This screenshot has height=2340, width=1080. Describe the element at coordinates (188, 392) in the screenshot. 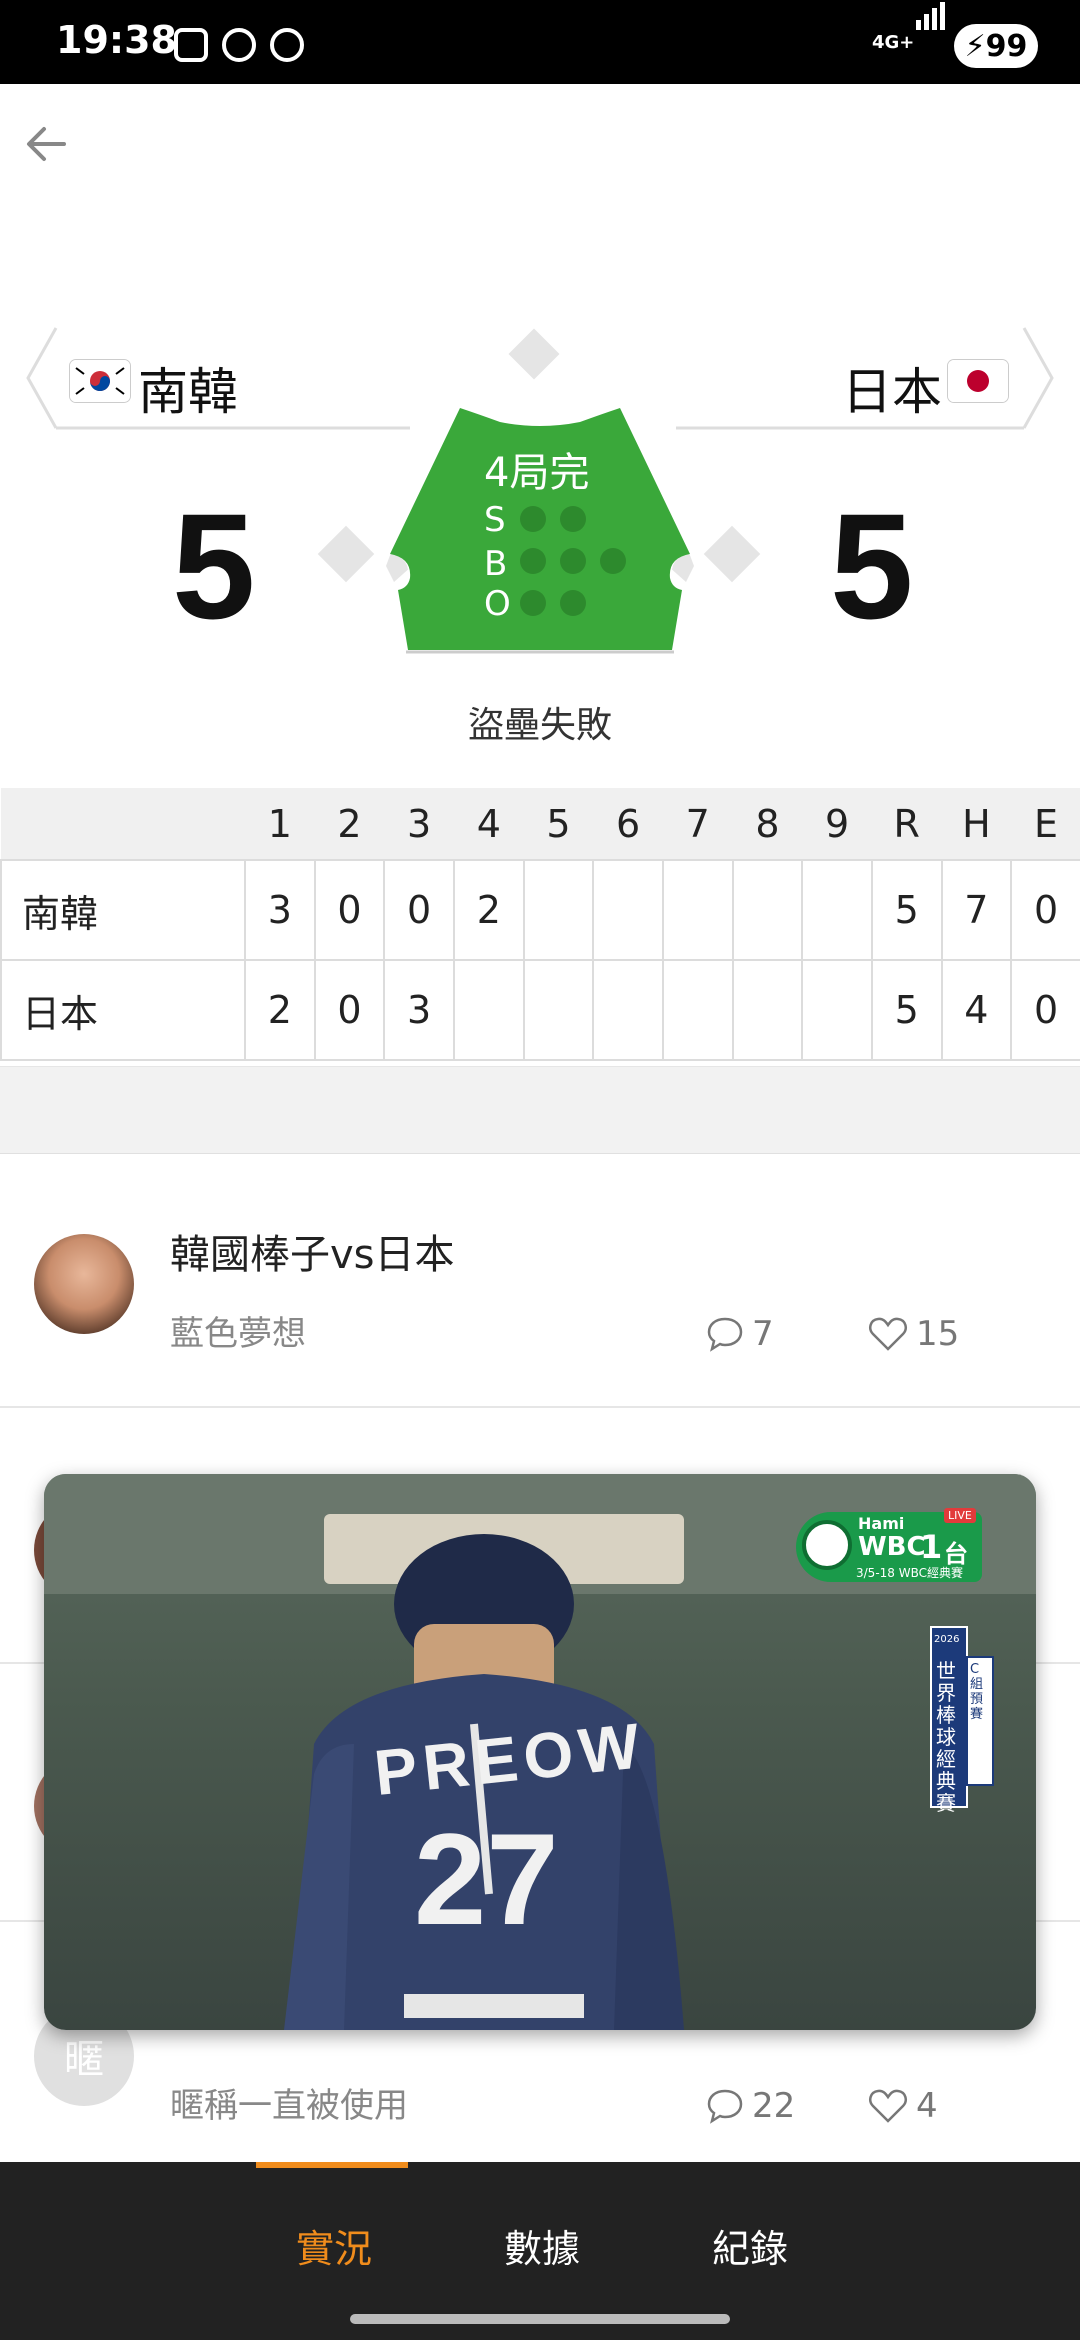

I see `home-team-name: 南韓` at that location.